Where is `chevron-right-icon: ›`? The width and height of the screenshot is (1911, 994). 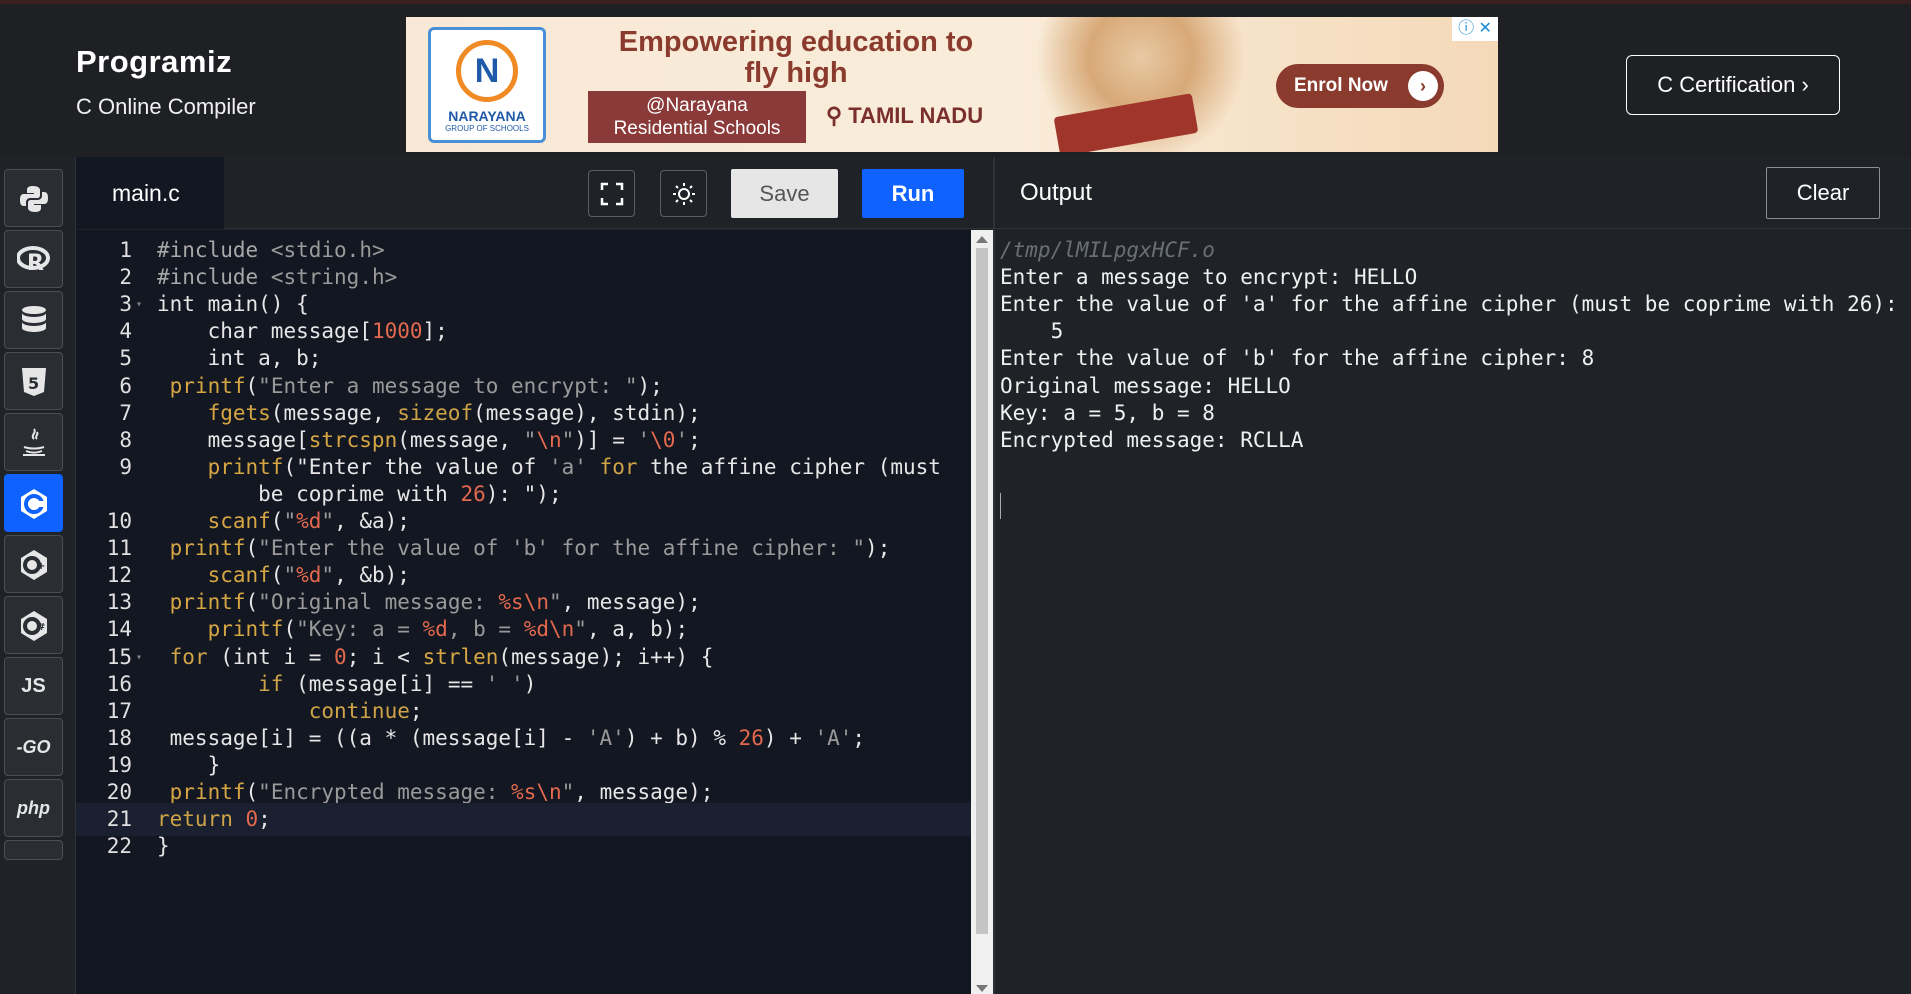 chevron-right-icon: › is located at coordinates (1423, 86).